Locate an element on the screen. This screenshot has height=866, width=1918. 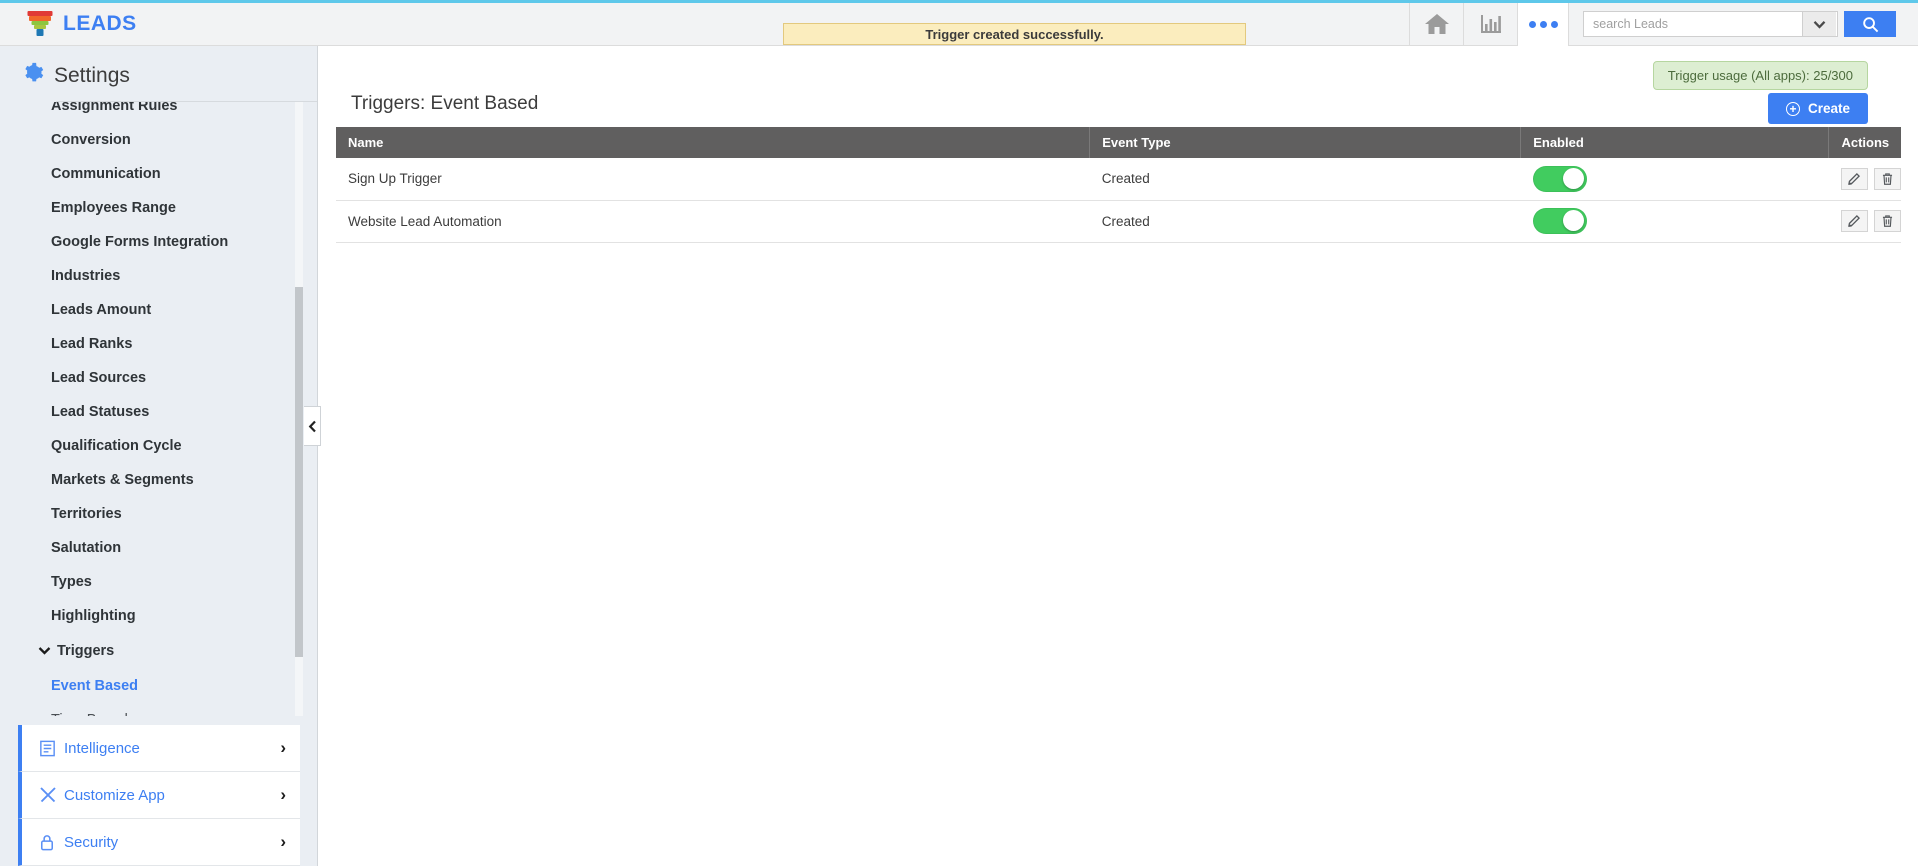
sidebar-item-event-based: Event Based is located at coordinates (158, 686).